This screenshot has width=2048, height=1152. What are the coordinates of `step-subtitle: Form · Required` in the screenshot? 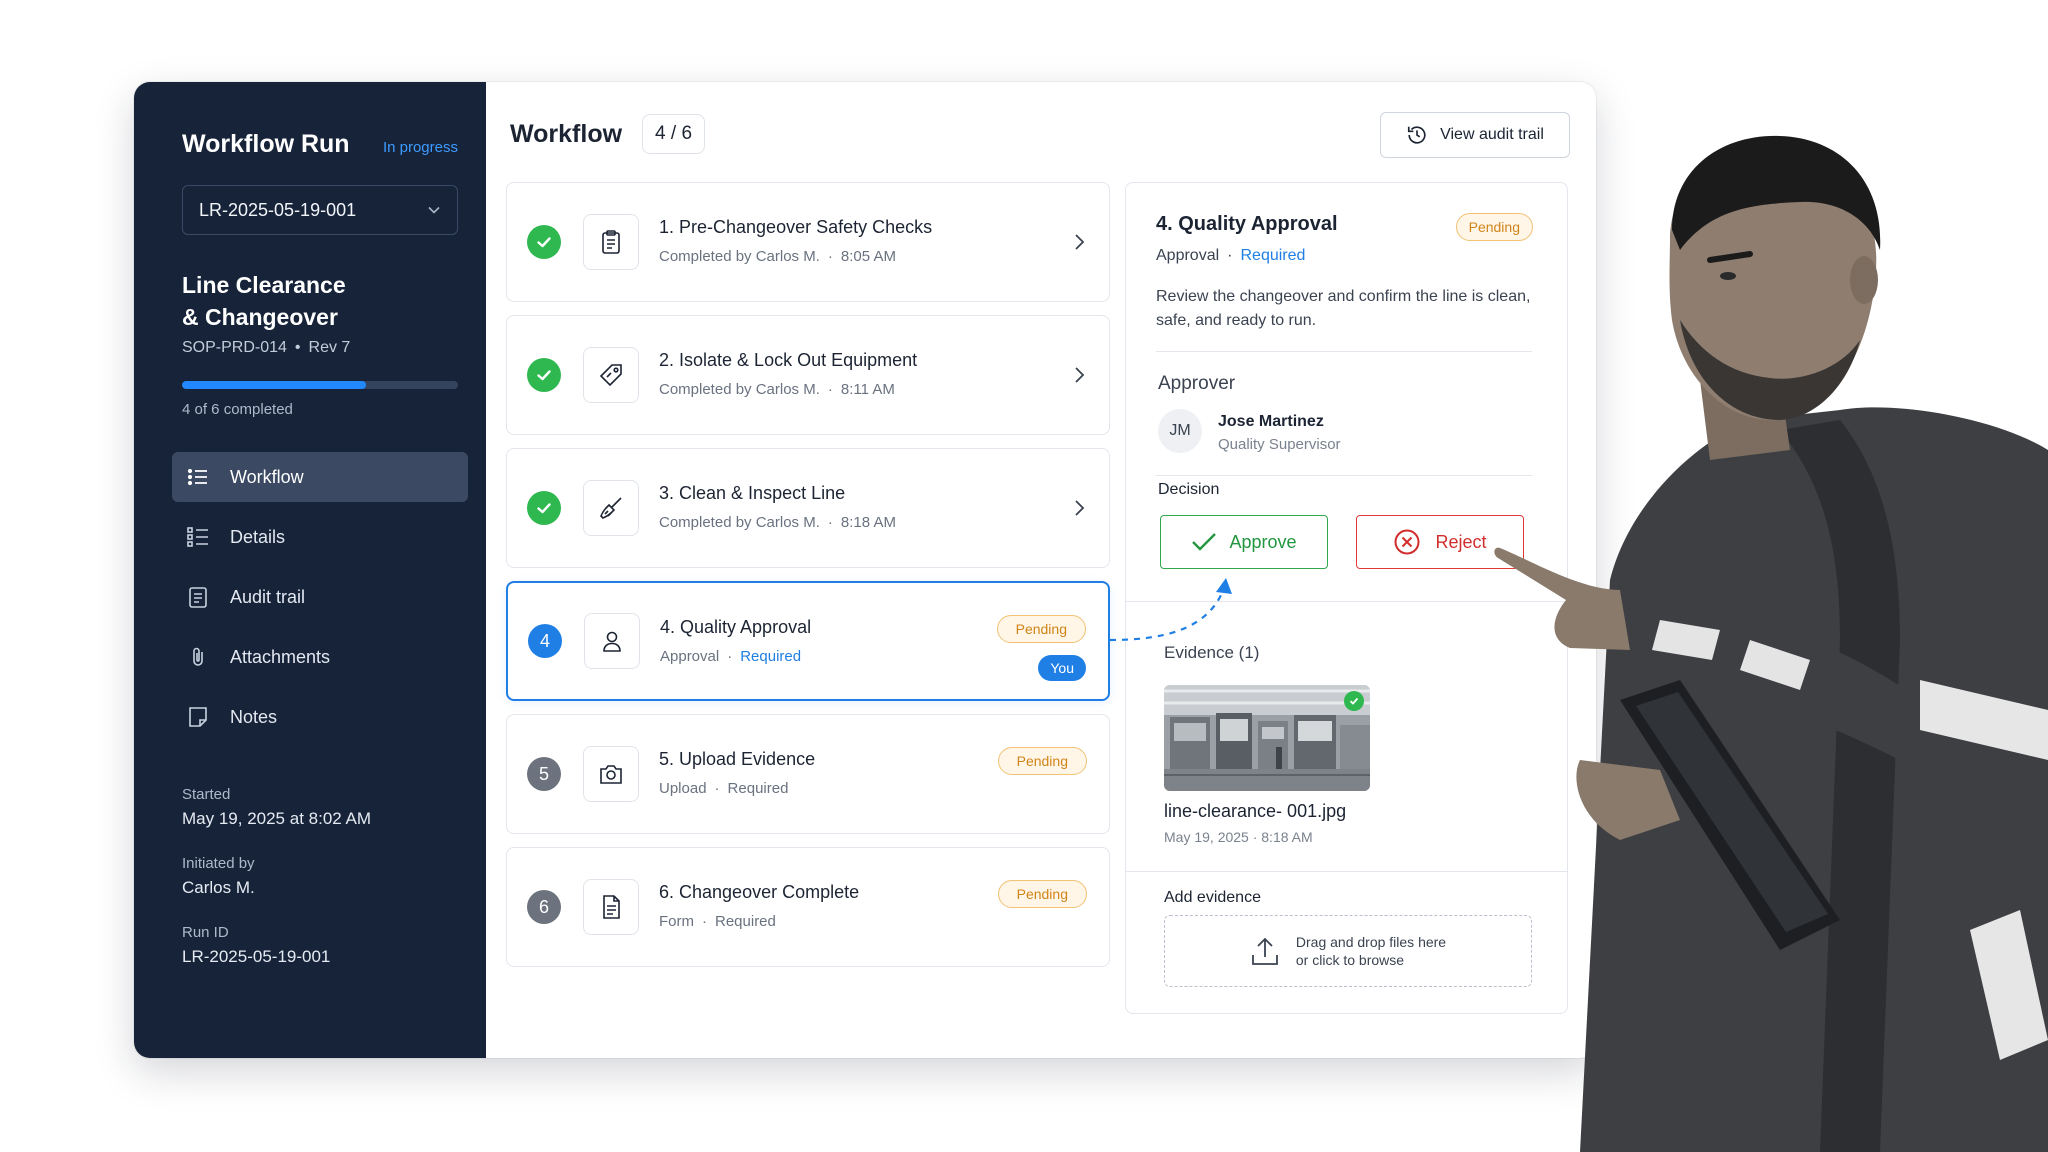 It's located at (717, 921).